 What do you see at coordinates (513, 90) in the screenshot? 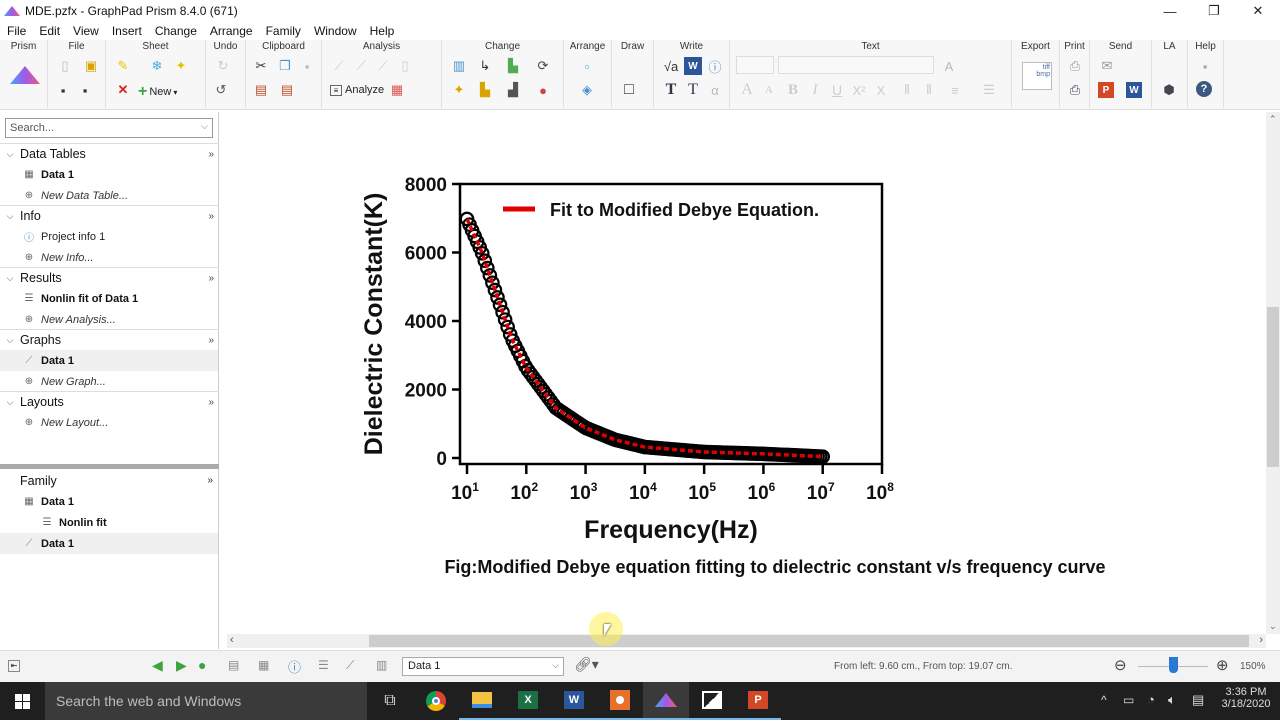
I see `scale-icon: ▟` at bounding box center [513, 90].